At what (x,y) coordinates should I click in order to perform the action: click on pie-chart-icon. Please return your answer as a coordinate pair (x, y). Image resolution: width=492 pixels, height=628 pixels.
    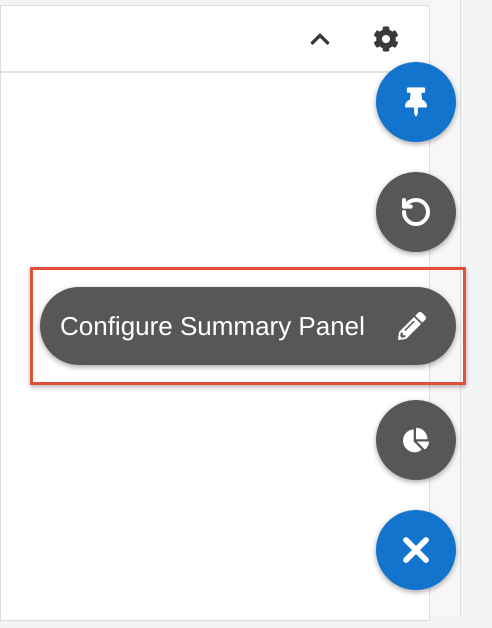
    Looking at the image, I should click on (416, 440).